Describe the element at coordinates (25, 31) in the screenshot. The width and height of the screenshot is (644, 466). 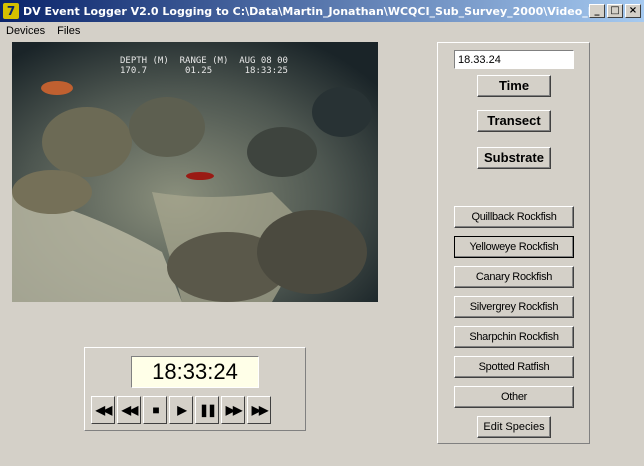
I see `menu-devices: Devices` at that location.